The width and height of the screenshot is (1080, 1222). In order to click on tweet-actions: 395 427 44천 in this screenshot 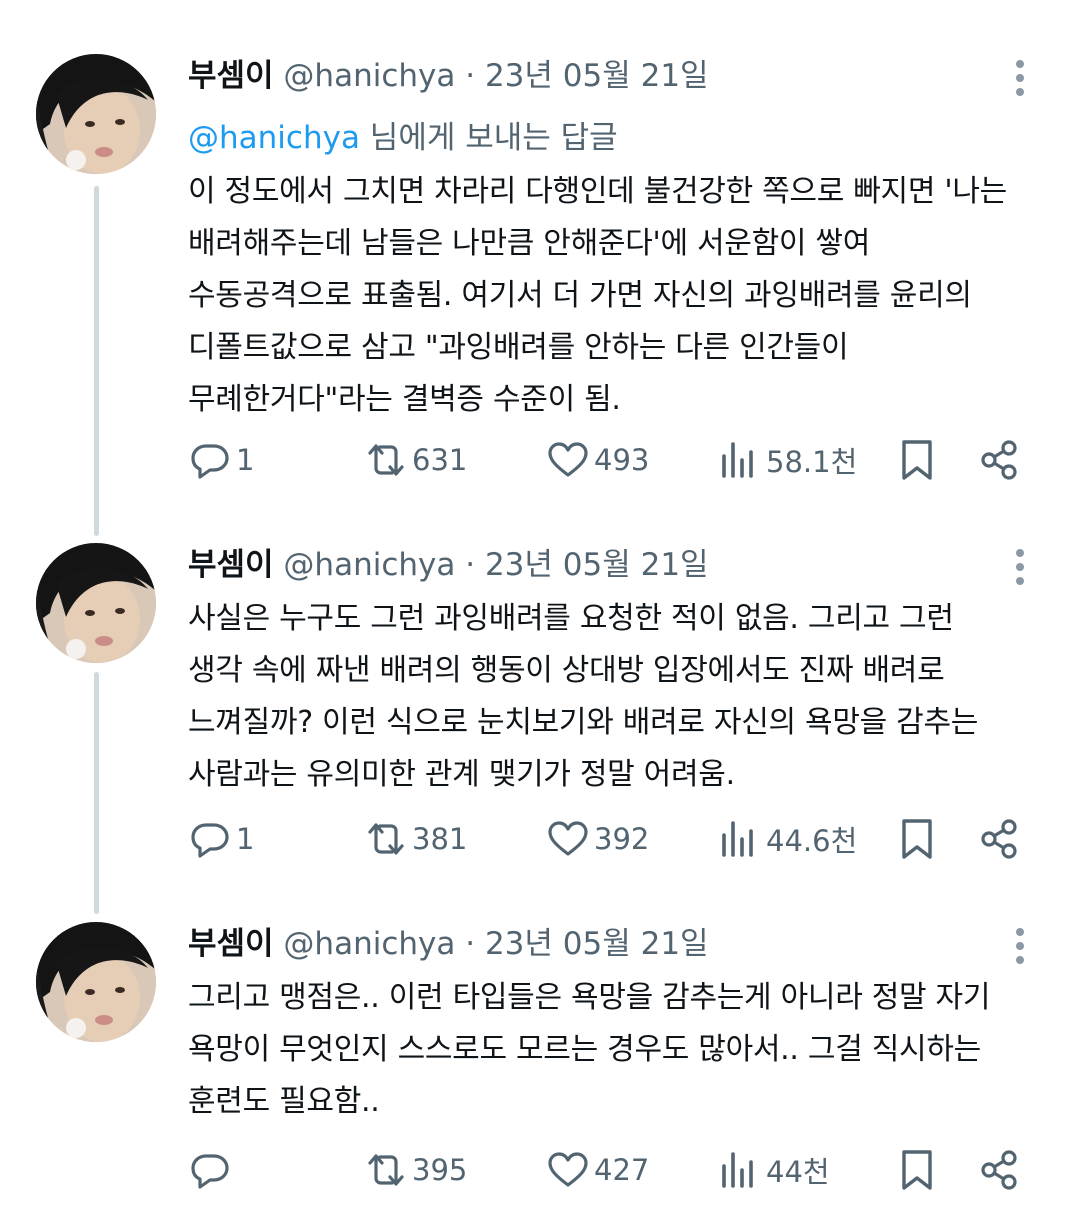, I will do `click(613, 1170)`.